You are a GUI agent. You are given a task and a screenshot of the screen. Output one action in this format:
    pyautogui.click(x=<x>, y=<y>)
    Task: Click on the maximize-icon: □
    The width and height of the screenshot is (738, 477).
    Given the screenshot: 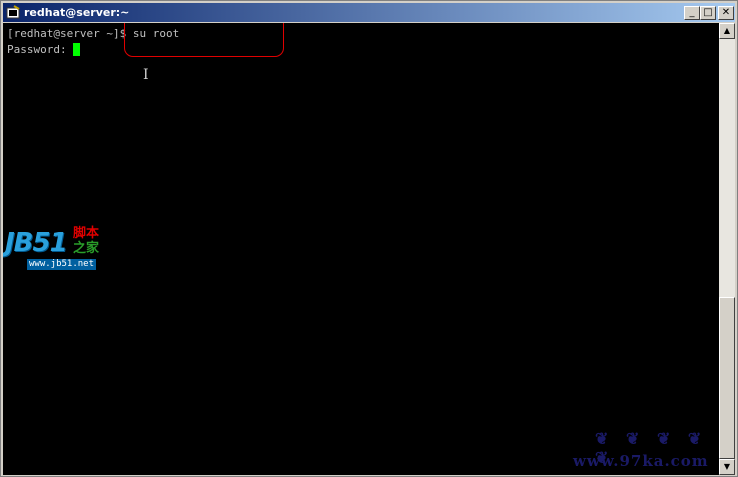 What is the action you would take?
    pyautogui.click(x=708, y=12)
    